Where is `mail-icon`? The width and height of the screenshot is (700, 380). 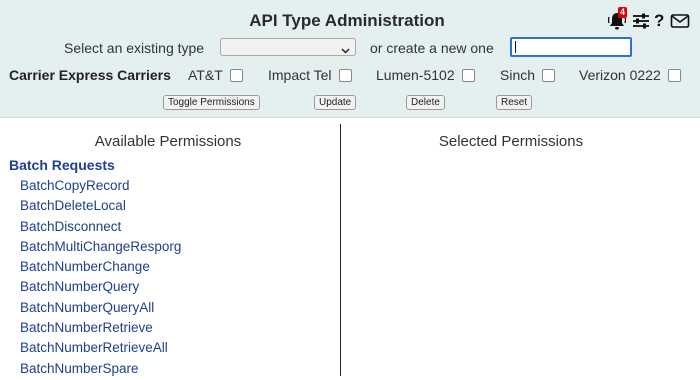
mail-icon is located at coordinates (680, 21).